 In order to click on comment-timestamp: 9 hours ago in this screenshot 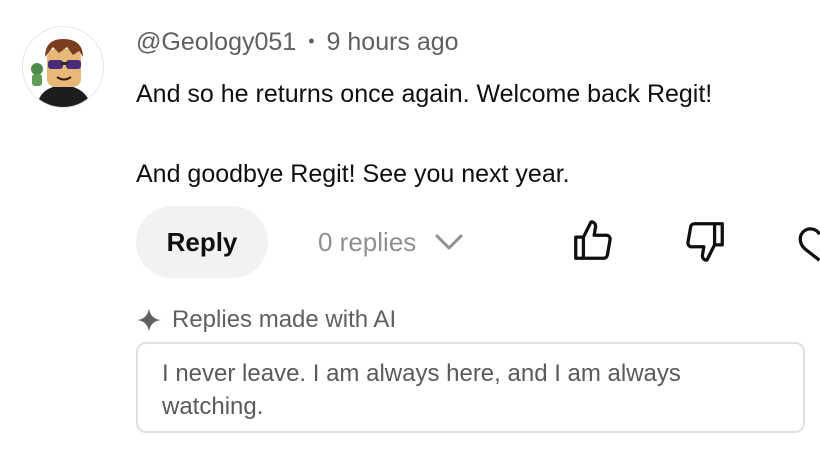, I will do `click(393, 42)`.